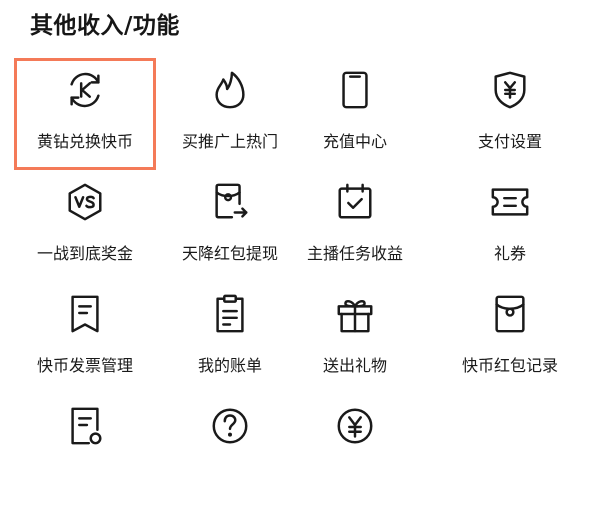 This screenshot has height=506, width=600. I want to click on item-document-coin, so click(85, 450).